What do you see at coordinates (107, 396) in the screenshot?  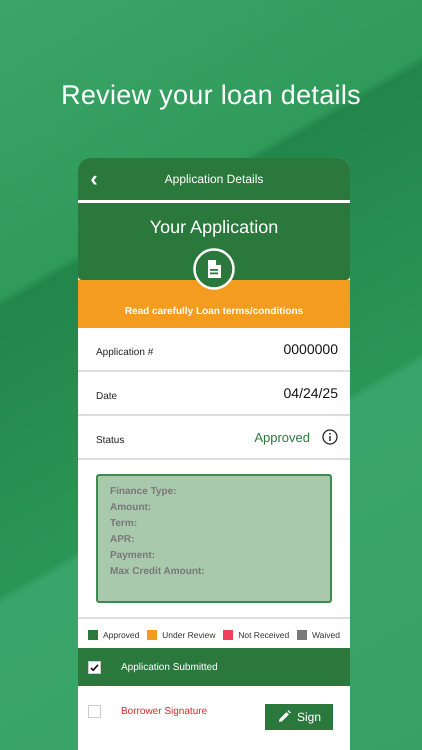 I see `field-label: Date` at bounding box center [107, 396].